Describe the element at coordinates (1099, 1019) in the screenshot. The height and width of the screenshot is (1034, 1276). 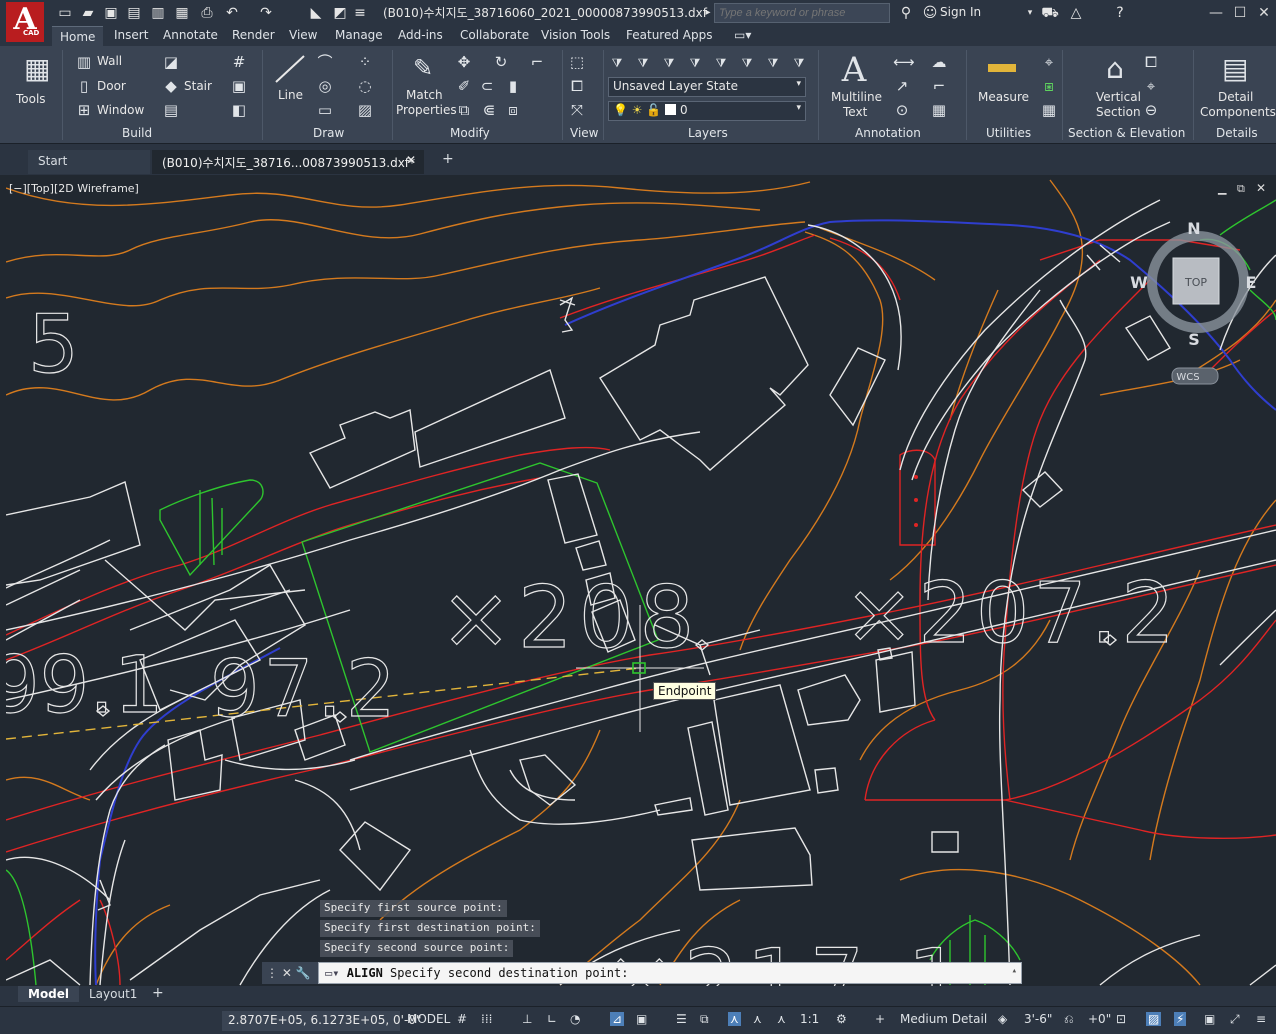
I see `elevation-offset-value: +0"` at that location.